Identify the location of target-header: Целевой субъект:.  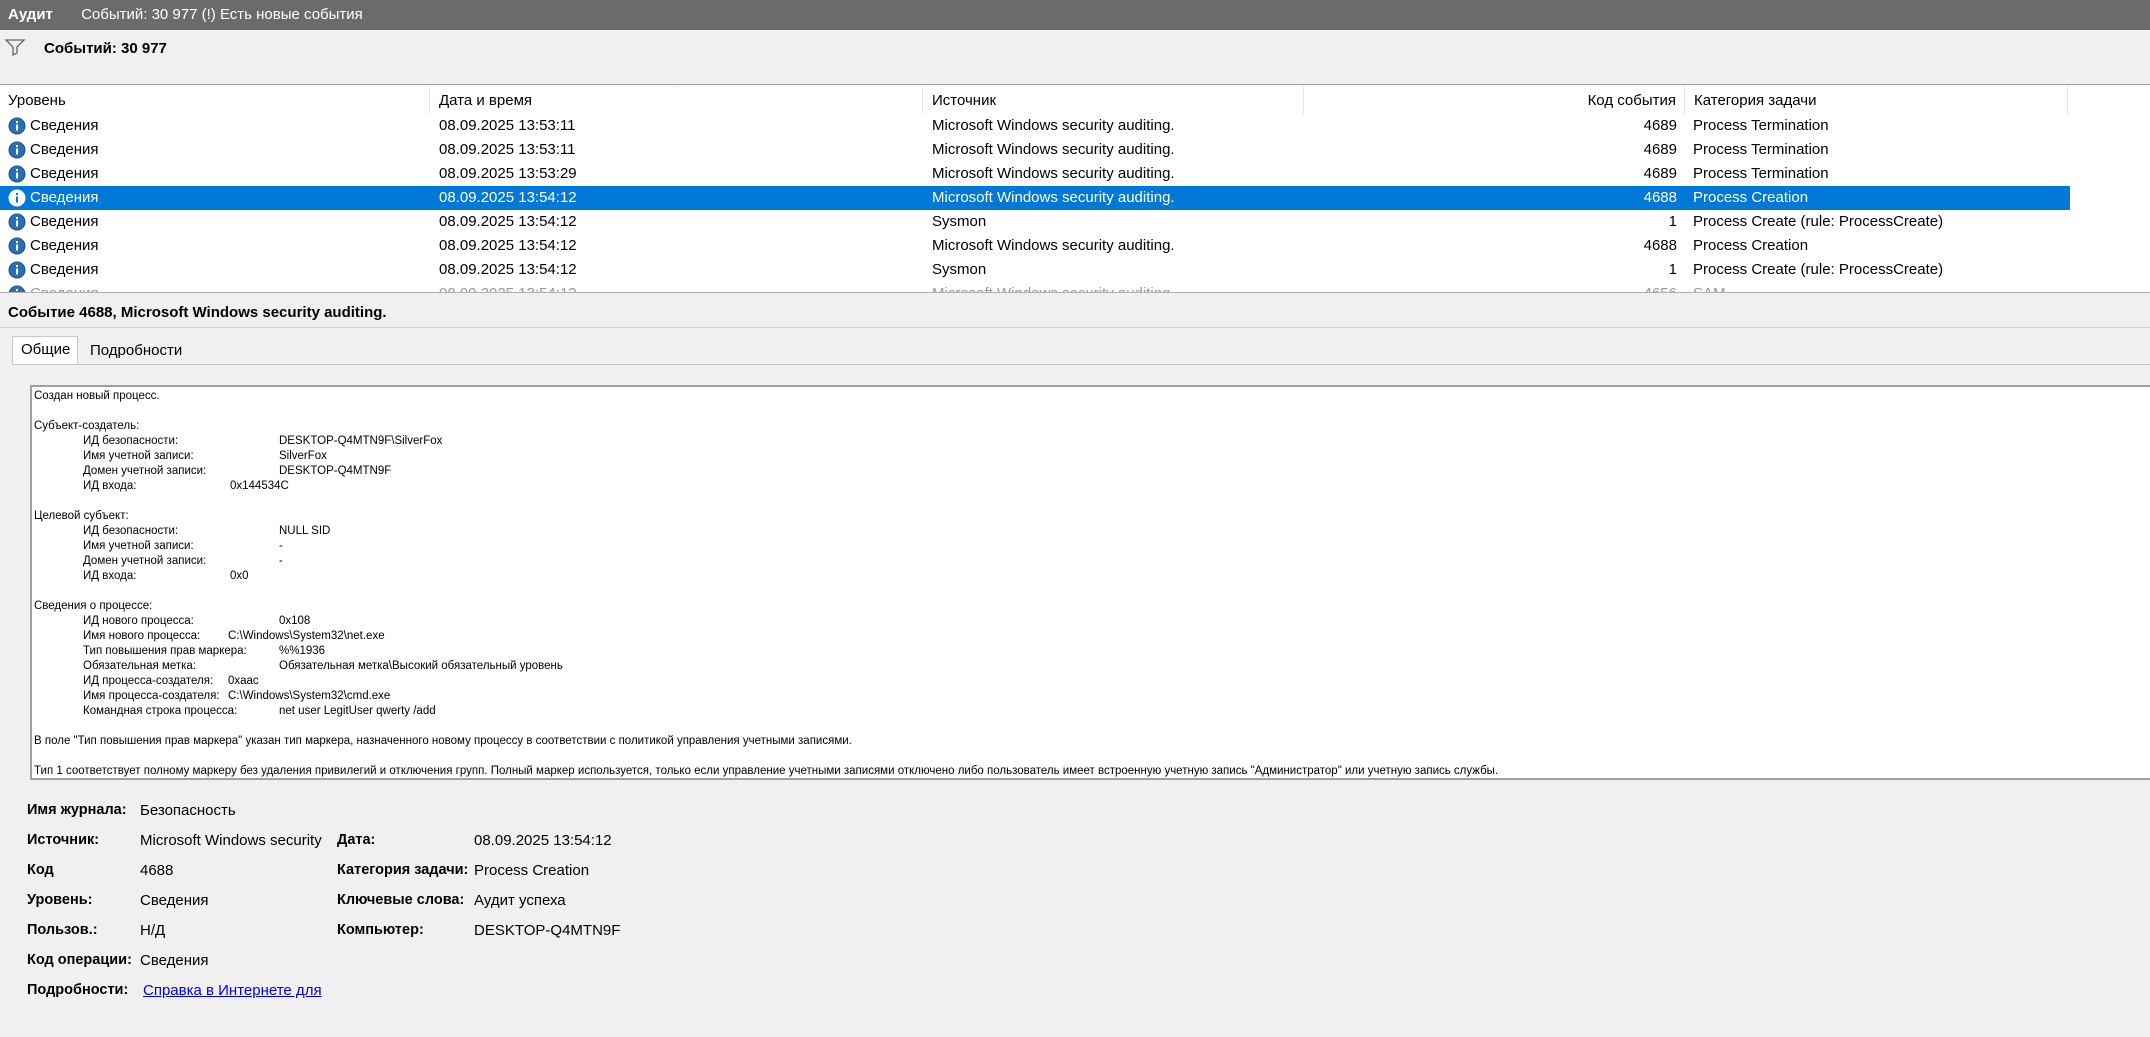
(81, 516).